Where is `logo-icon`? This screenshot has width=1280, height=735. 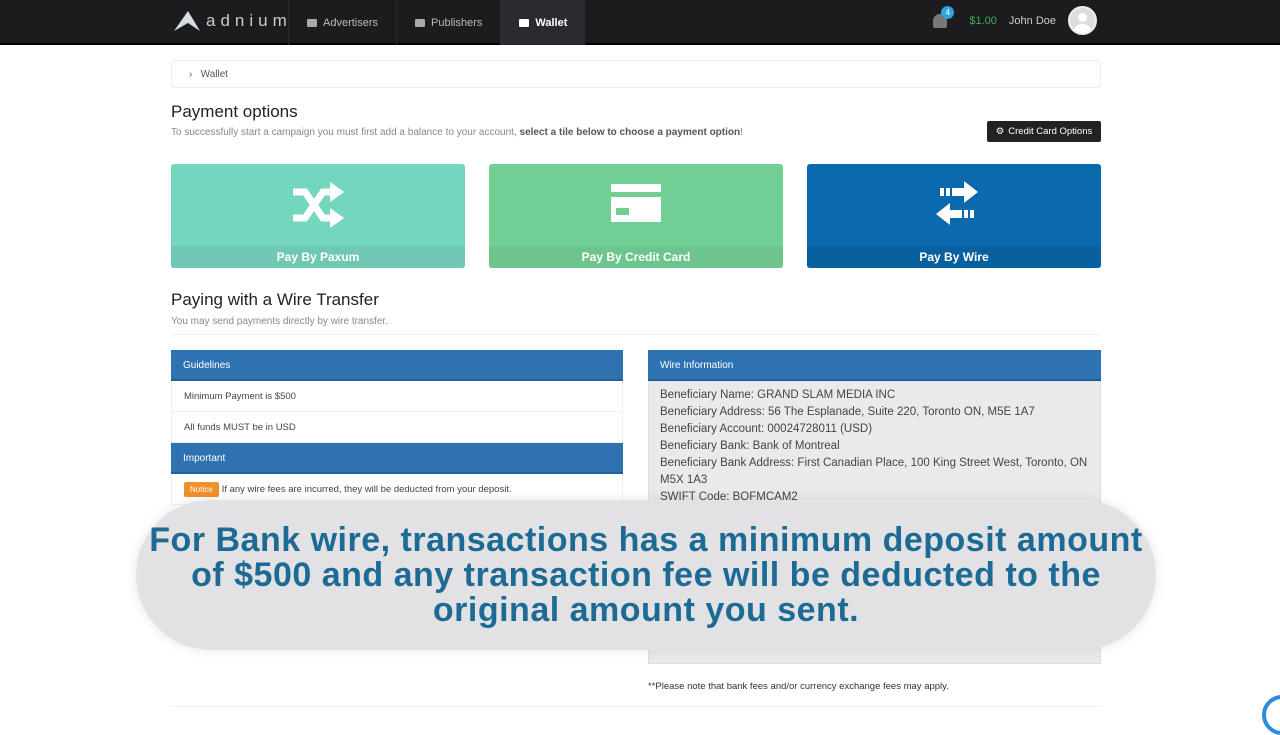
logo-icon is located at coordinates (187, 21).